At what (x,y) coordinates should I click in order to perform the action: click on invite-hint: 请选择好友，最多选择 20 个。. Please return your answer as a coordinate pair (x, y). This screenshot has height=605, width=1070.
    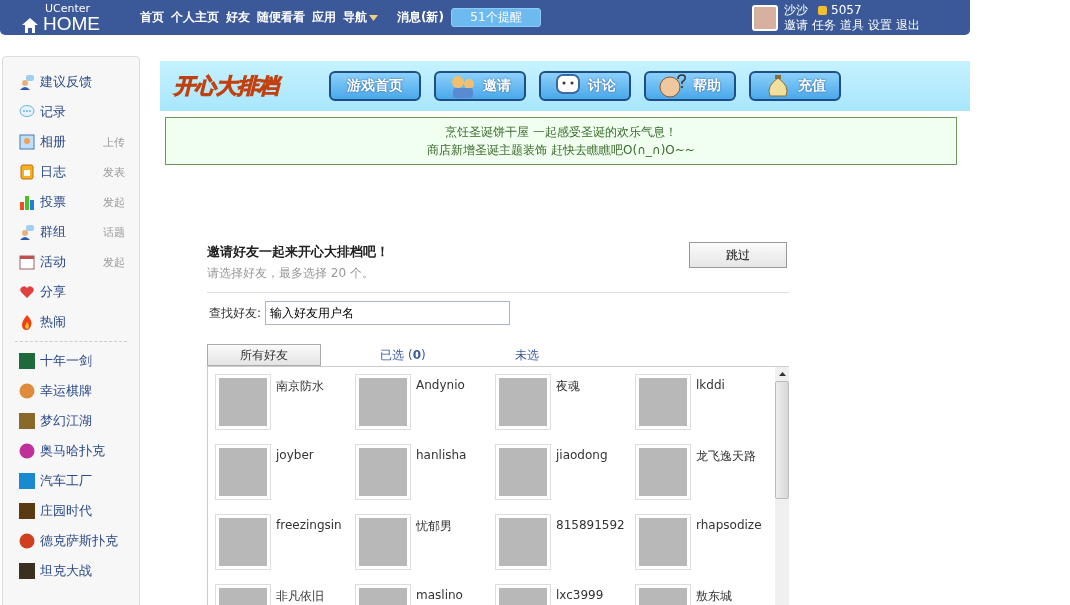
    Looking at the image, I should click on (291, 273).